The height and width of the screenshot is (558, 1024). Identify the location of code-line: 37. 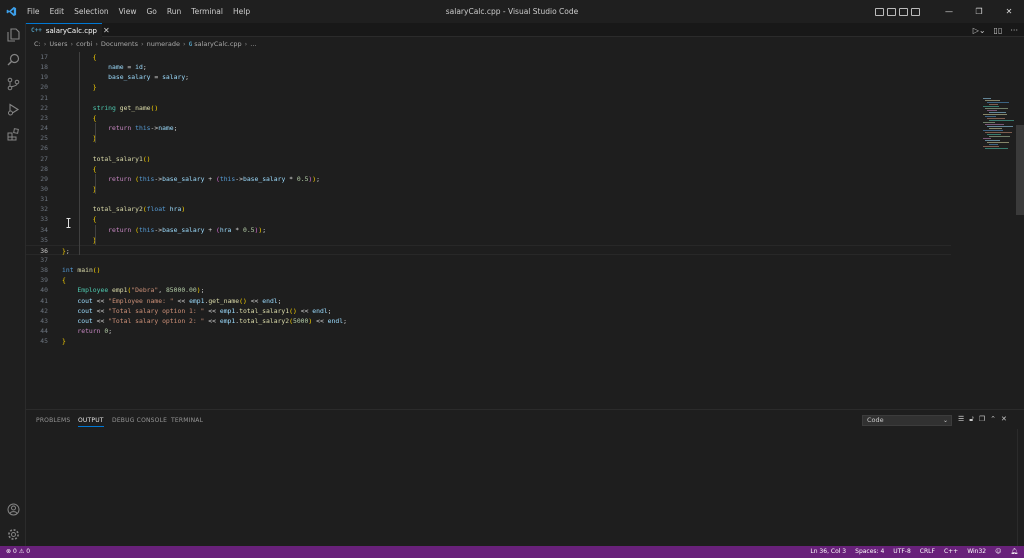
(488, 260).